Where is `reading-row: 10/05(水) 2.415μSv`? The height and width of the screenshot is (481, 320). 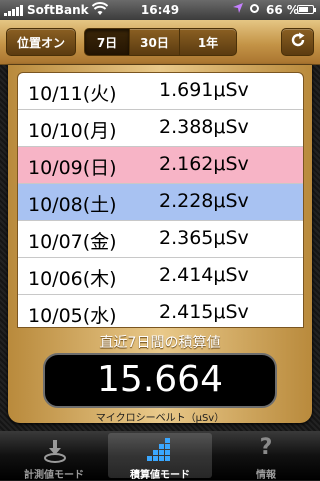
reading-row: 10/05(水) 2.415μSv is located at coordinates (160, 311).